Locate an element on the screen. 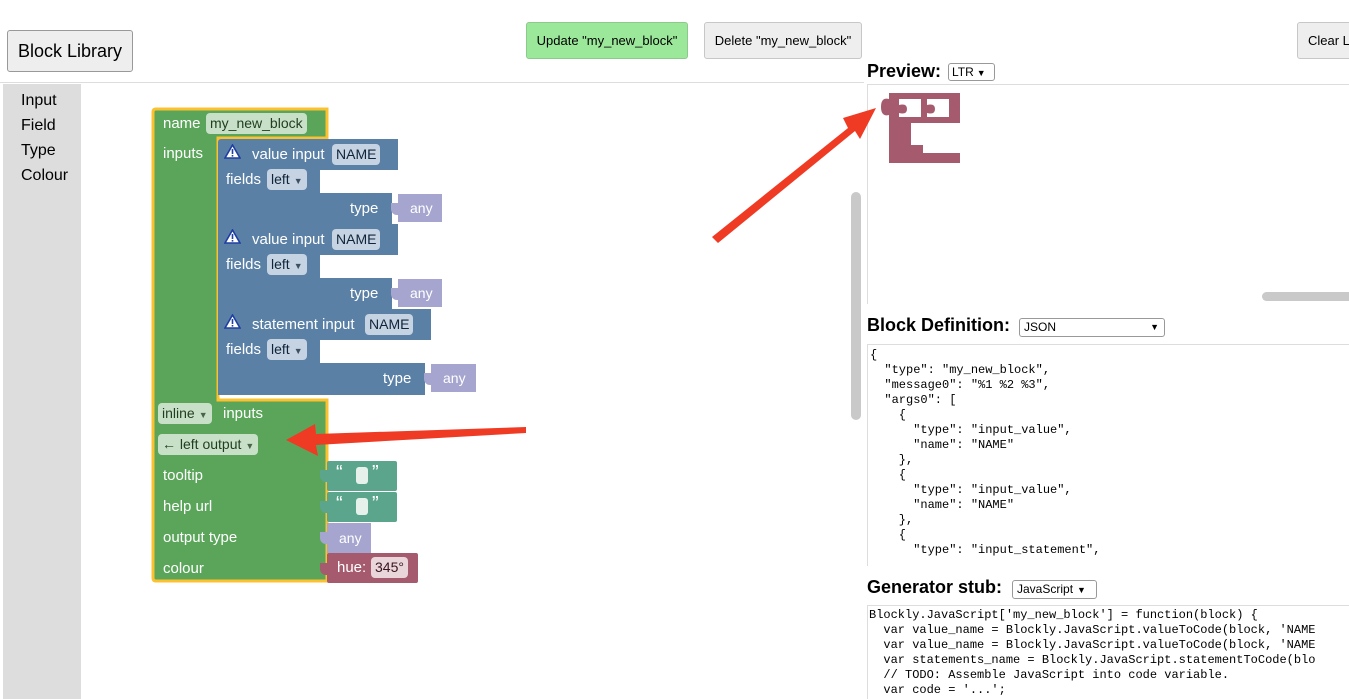 The height and width of the screenshot is (699, 1349). output-dropdown: ← left output ▼ is located at coordinates (208, 444).